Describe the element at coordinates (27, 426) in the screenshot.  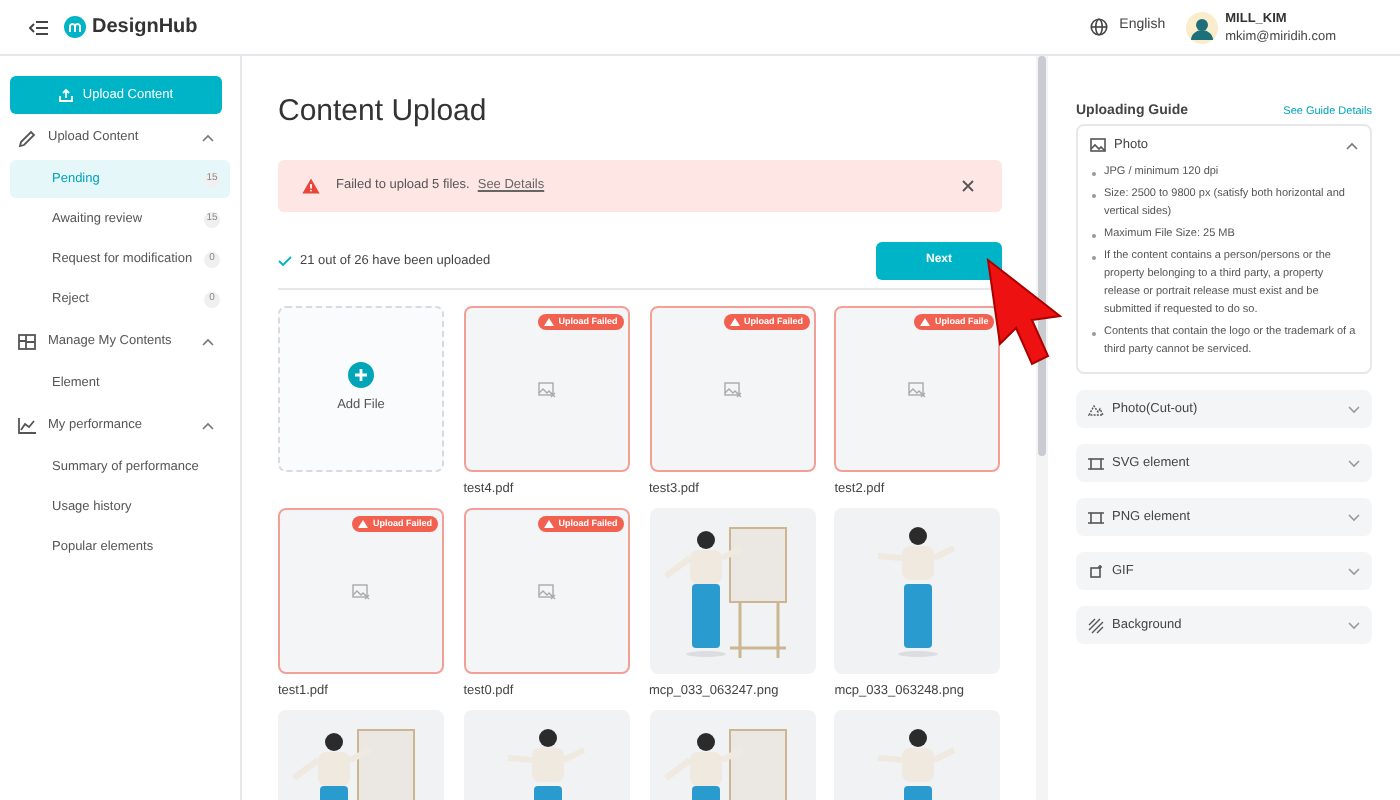
I see `line-chart-icon` at that location.